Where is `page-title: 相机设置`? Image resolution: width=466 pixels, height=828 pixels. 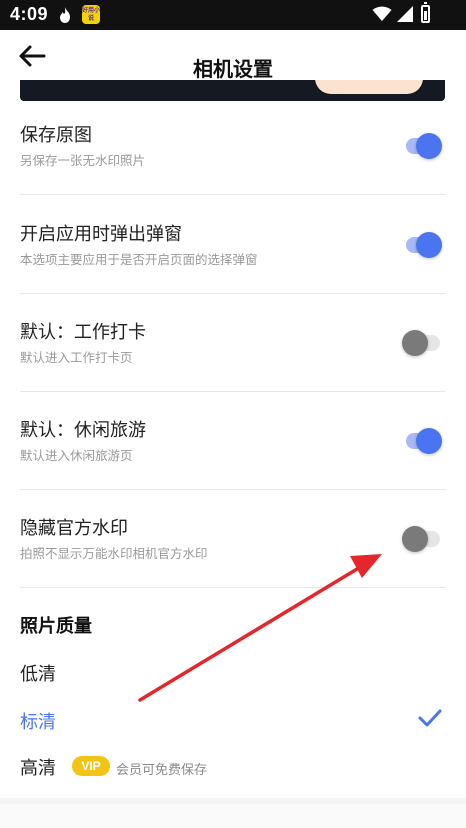 page-title: 相机设置 is located at coordinates (233, 69).